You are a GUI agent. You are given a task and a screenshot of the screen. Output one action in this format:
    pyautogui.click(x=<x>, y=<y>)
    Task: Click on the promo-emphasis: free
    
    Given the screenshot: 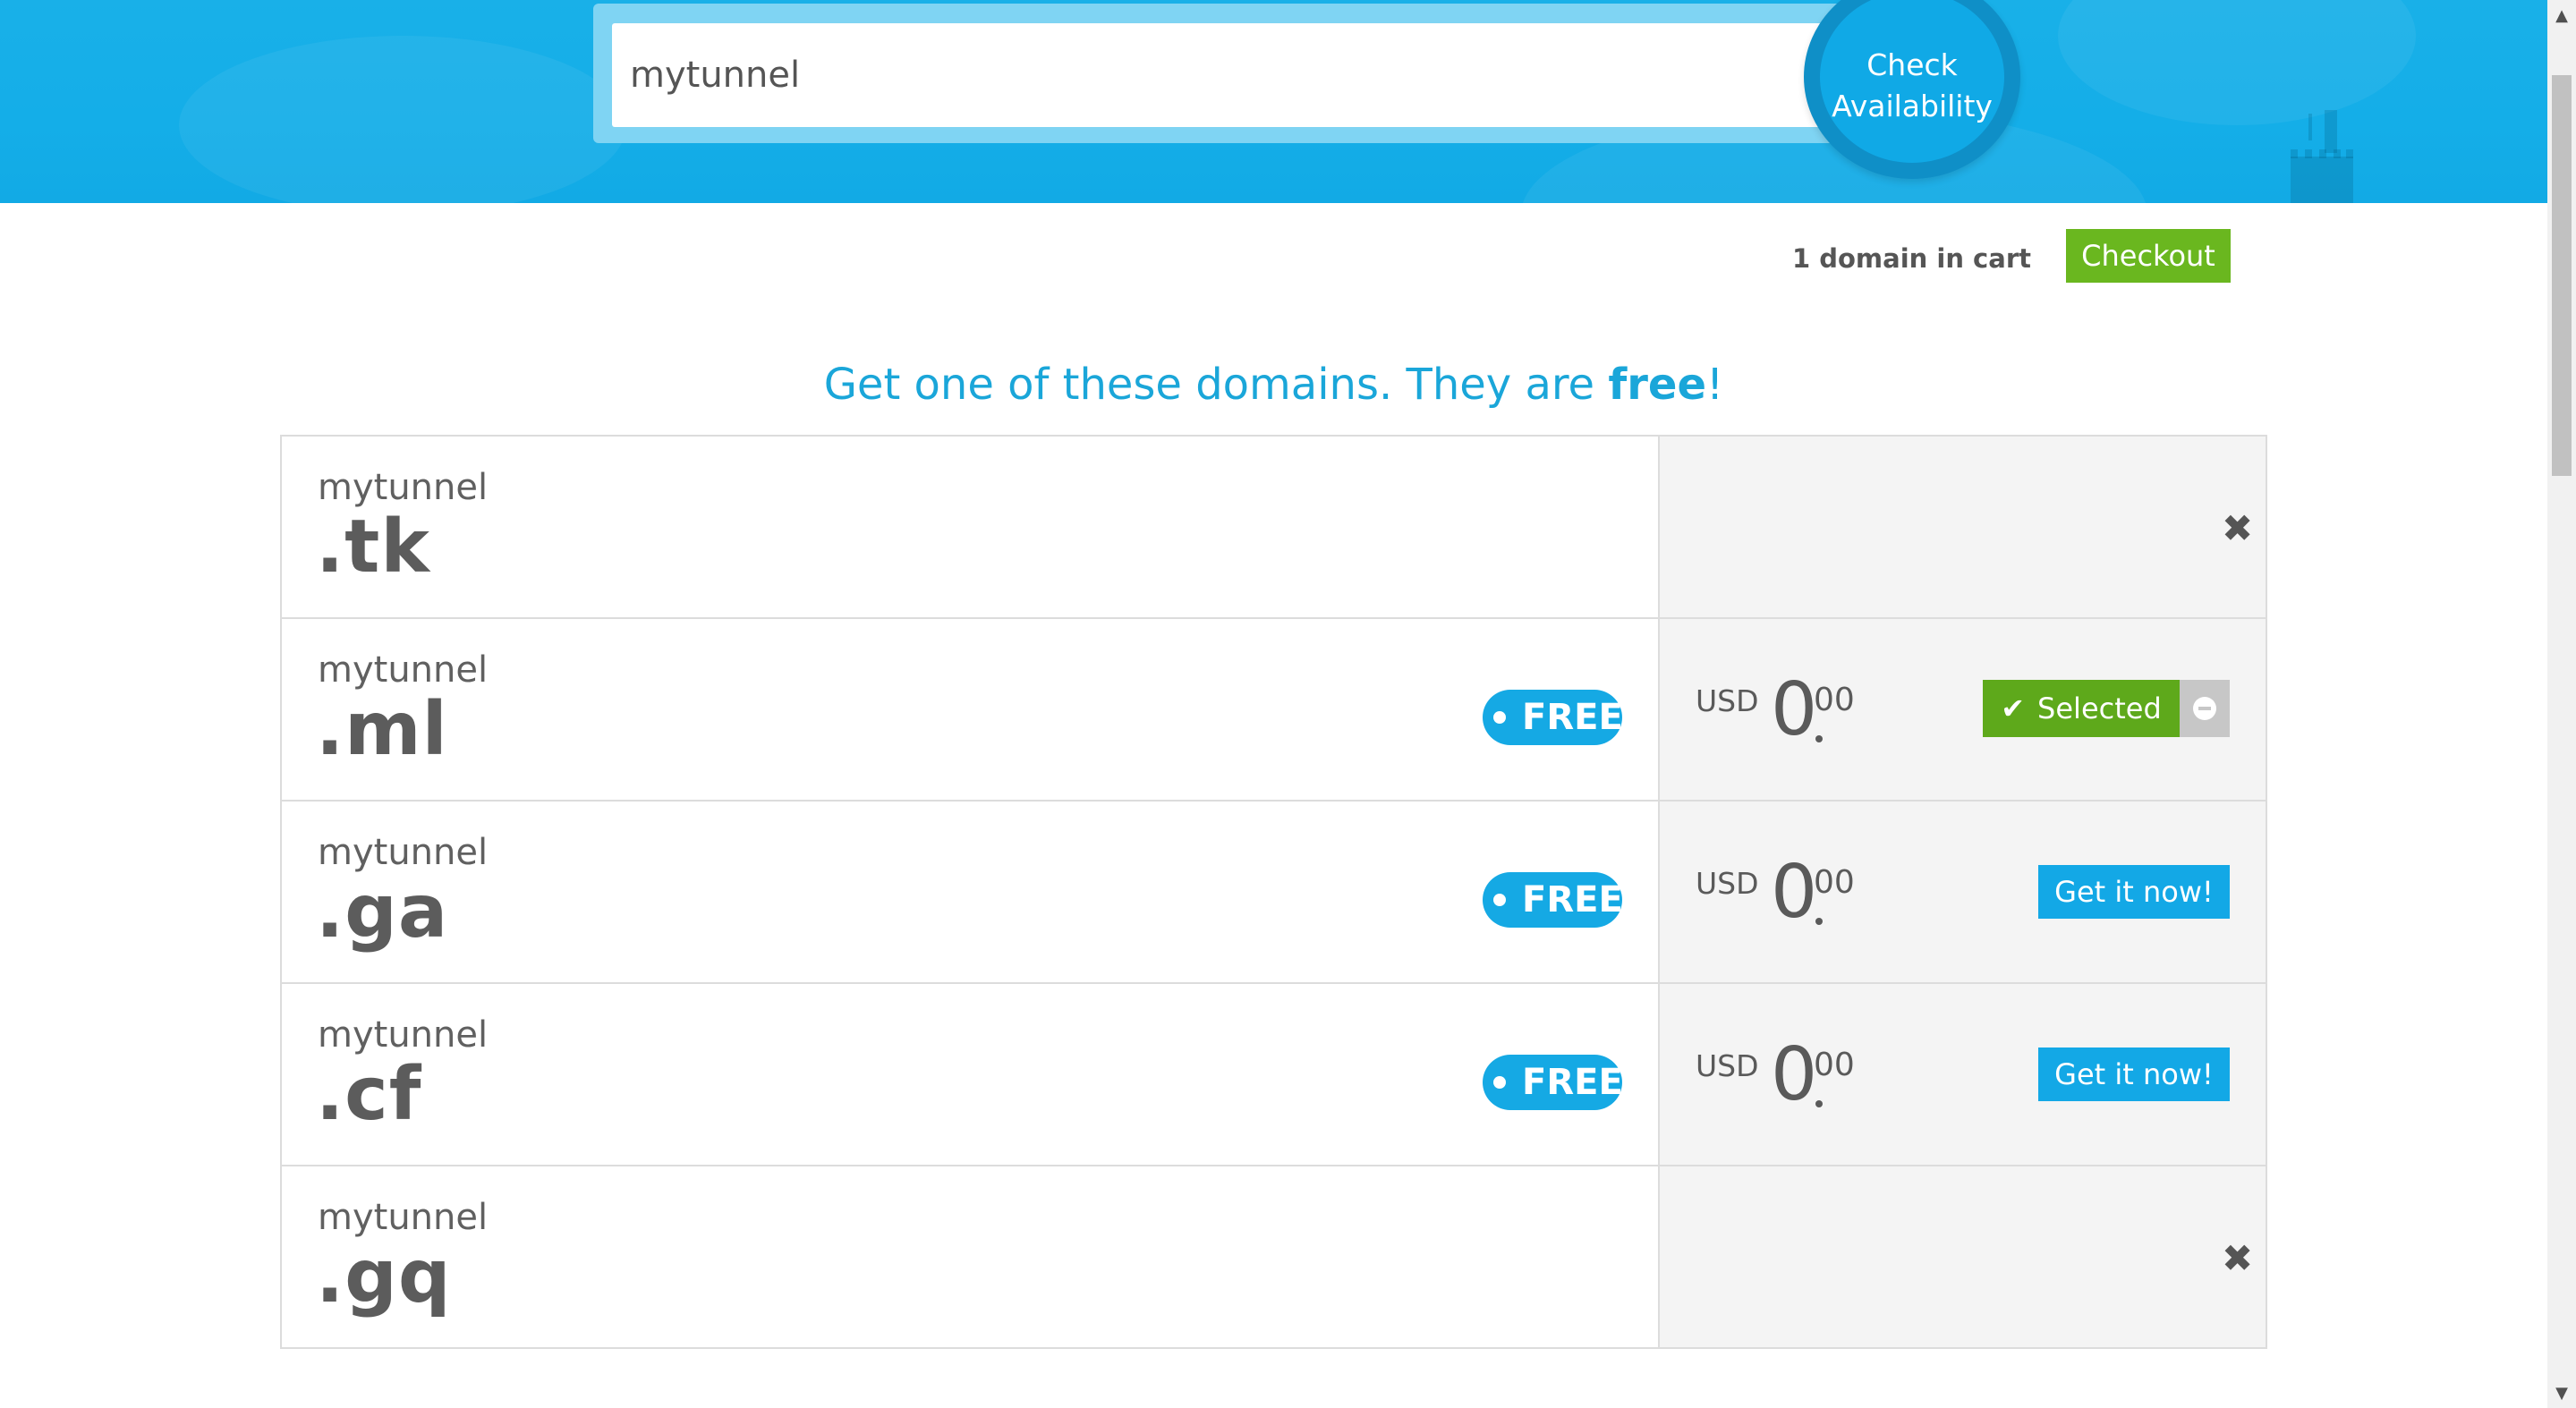 What is the action you would take?
    pyautogui.click(x=1657, y=385)
    